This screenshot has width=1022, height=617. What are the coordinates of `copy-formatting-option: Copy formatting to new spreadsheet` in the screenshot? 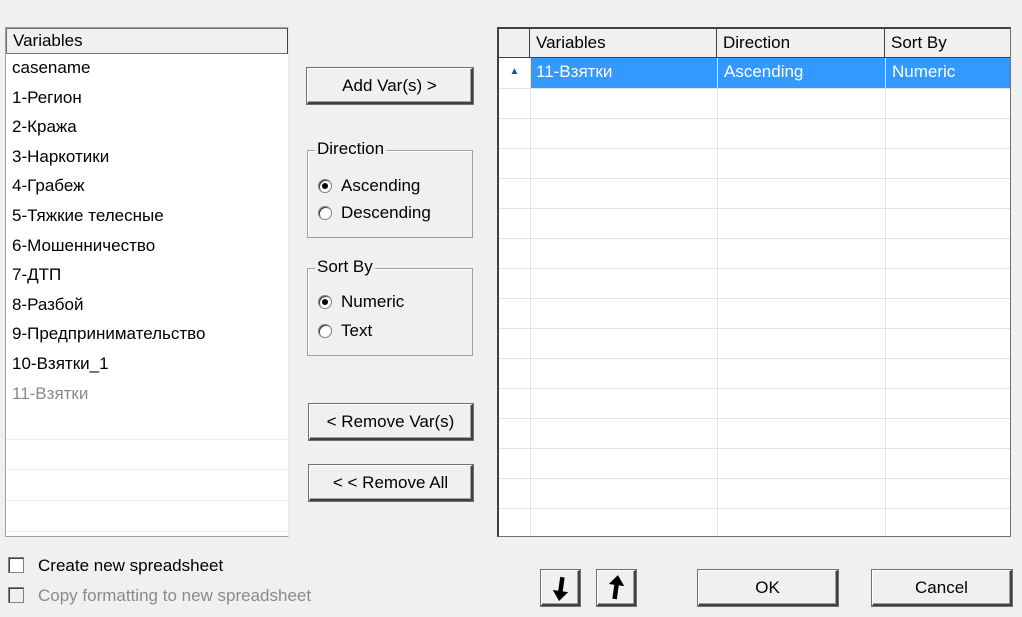 It's located at (159, 596).